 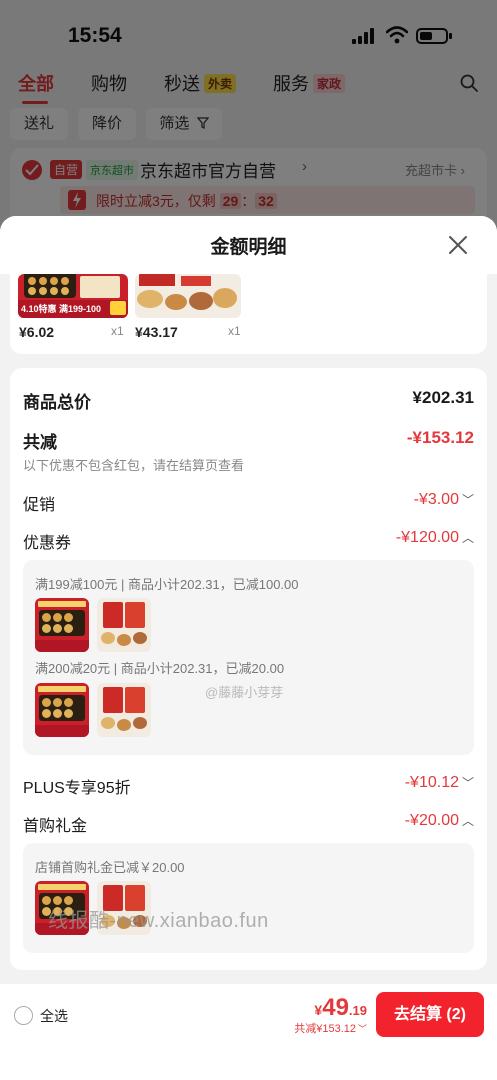 I want to click on saved-amount: 共减¥153.12 ﹀, so click(x=330, y=1028).